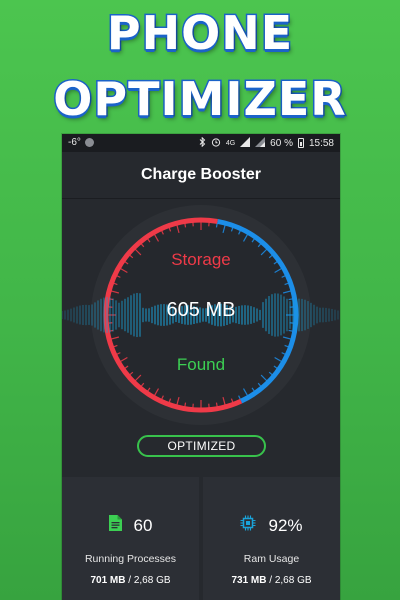 The height and width of the screenshot is (600, 400). I want to click on processes-memory: 701 MB / 2,68 GB, so click(130, 580).